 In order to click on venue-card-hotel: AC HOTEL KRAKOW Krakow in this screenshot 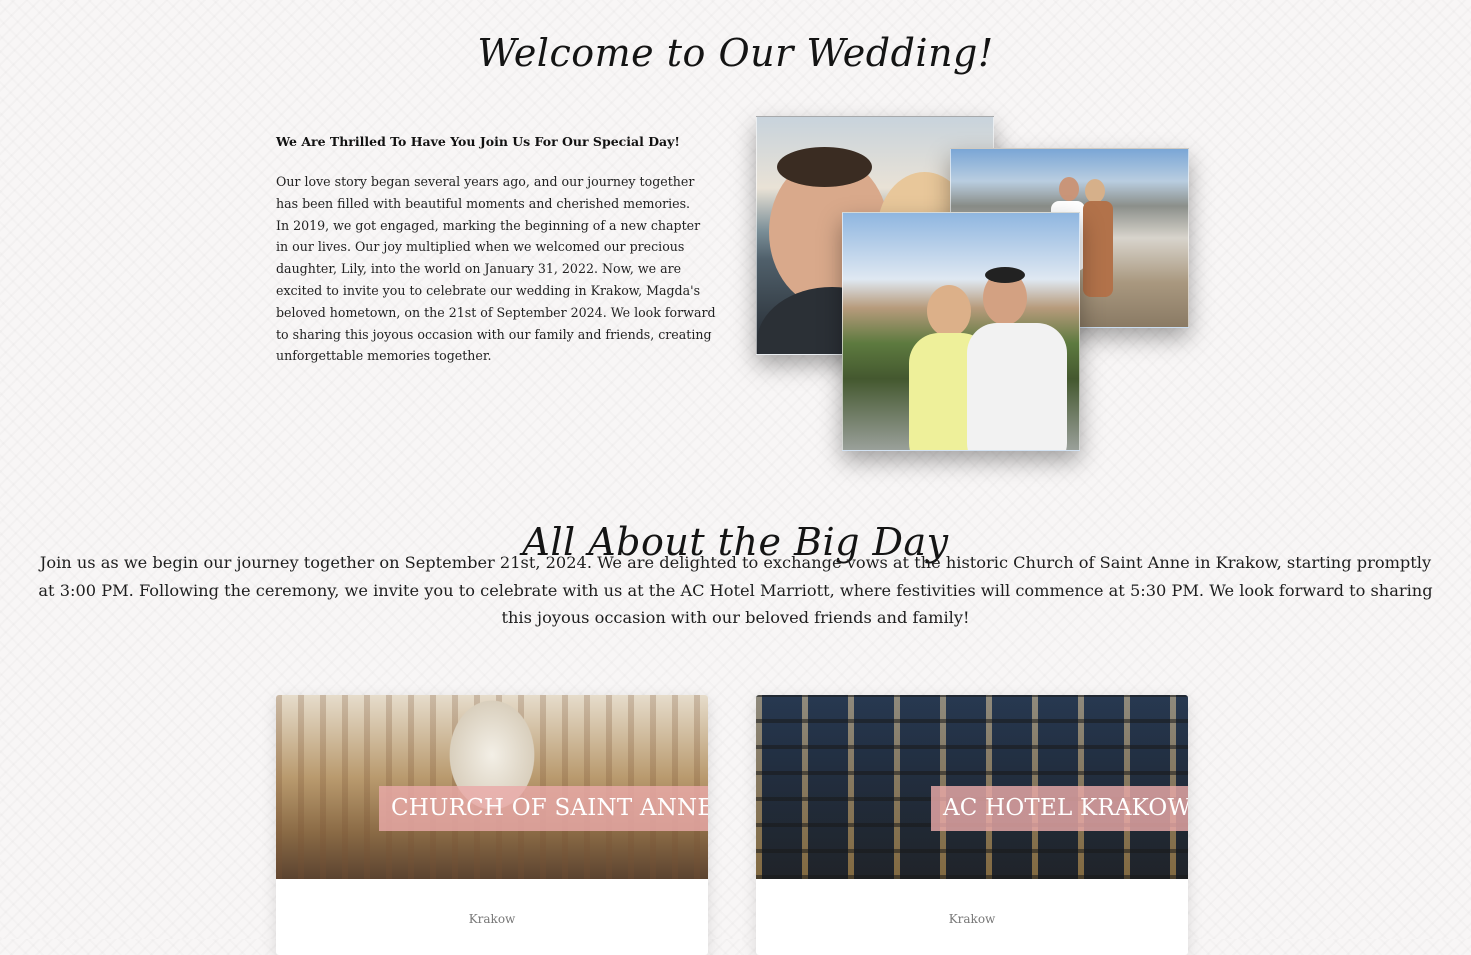, I will do `click(972, 825)`.